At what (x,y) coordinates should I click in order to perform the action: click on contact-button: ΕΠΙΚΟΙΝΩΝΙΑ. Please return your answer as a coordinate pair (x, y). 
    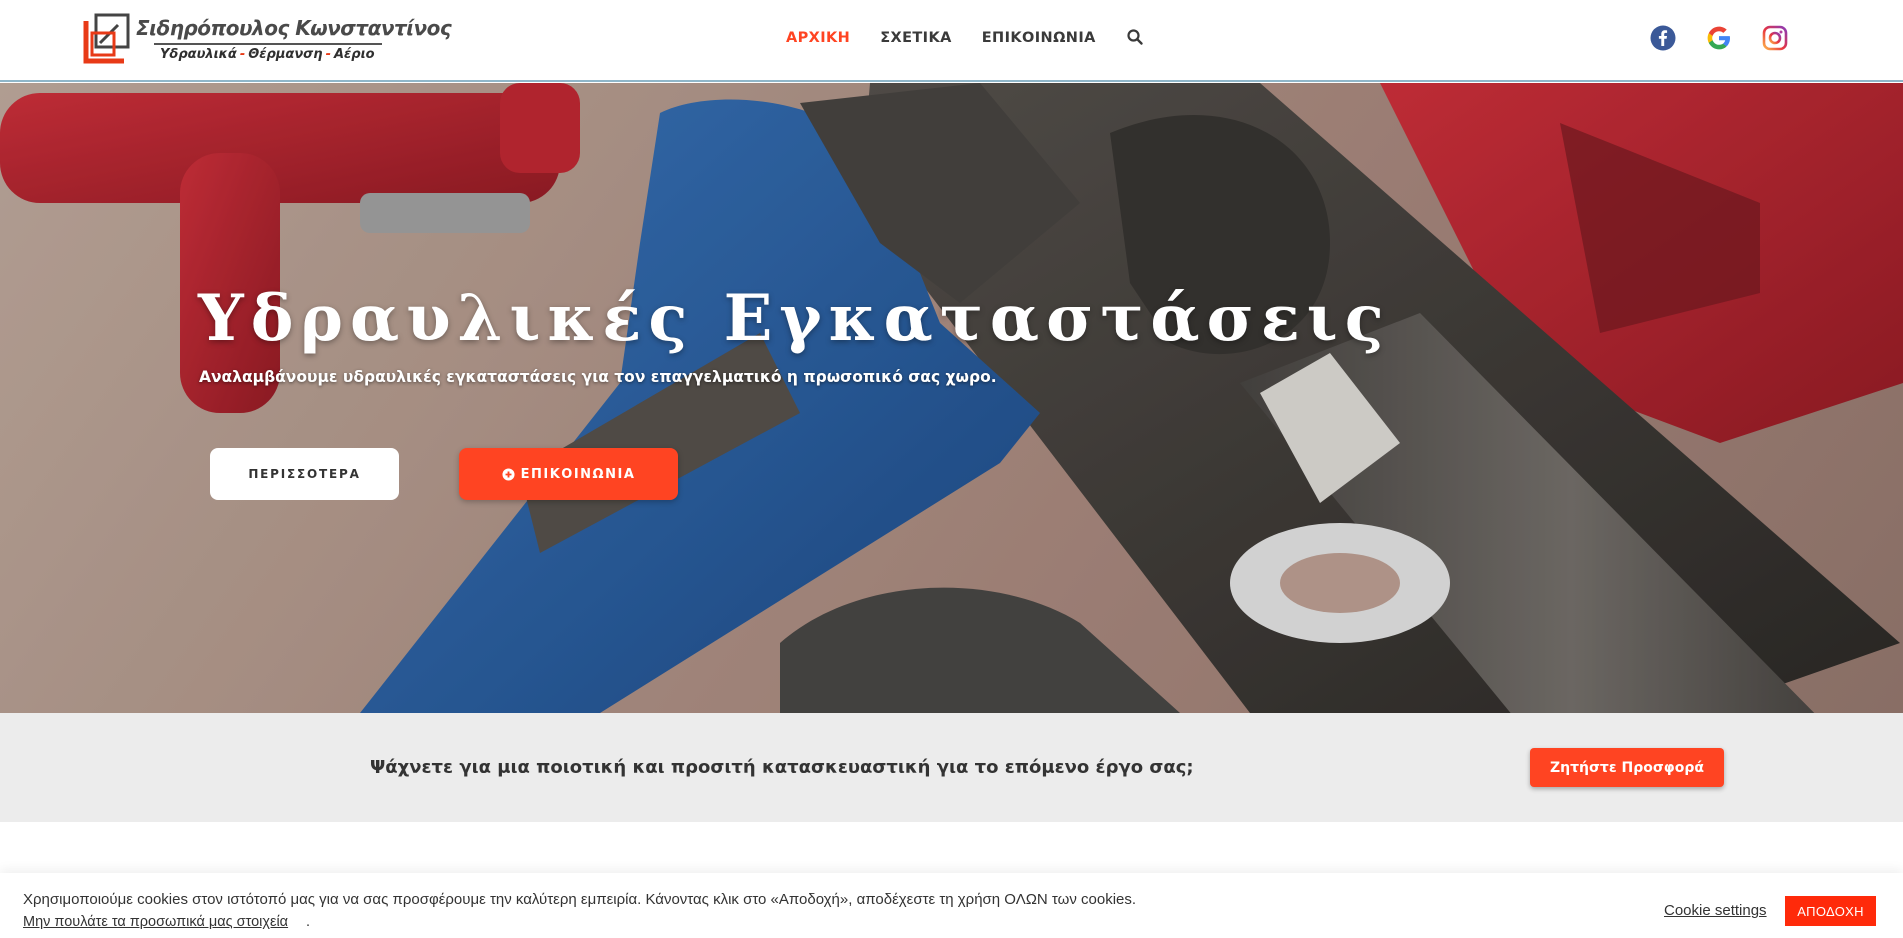
    Looking at the image, I should click on (568, 474).